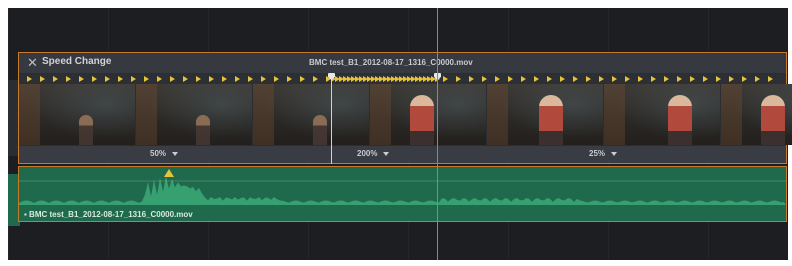 This screenshot has height=266, width=792. Describe the element at coordinates (108, 214) in the screenshot. I see `audio-clip-name: ▪ BMC test_B1_2012-08-17_1316_C0000.mov` at that location.